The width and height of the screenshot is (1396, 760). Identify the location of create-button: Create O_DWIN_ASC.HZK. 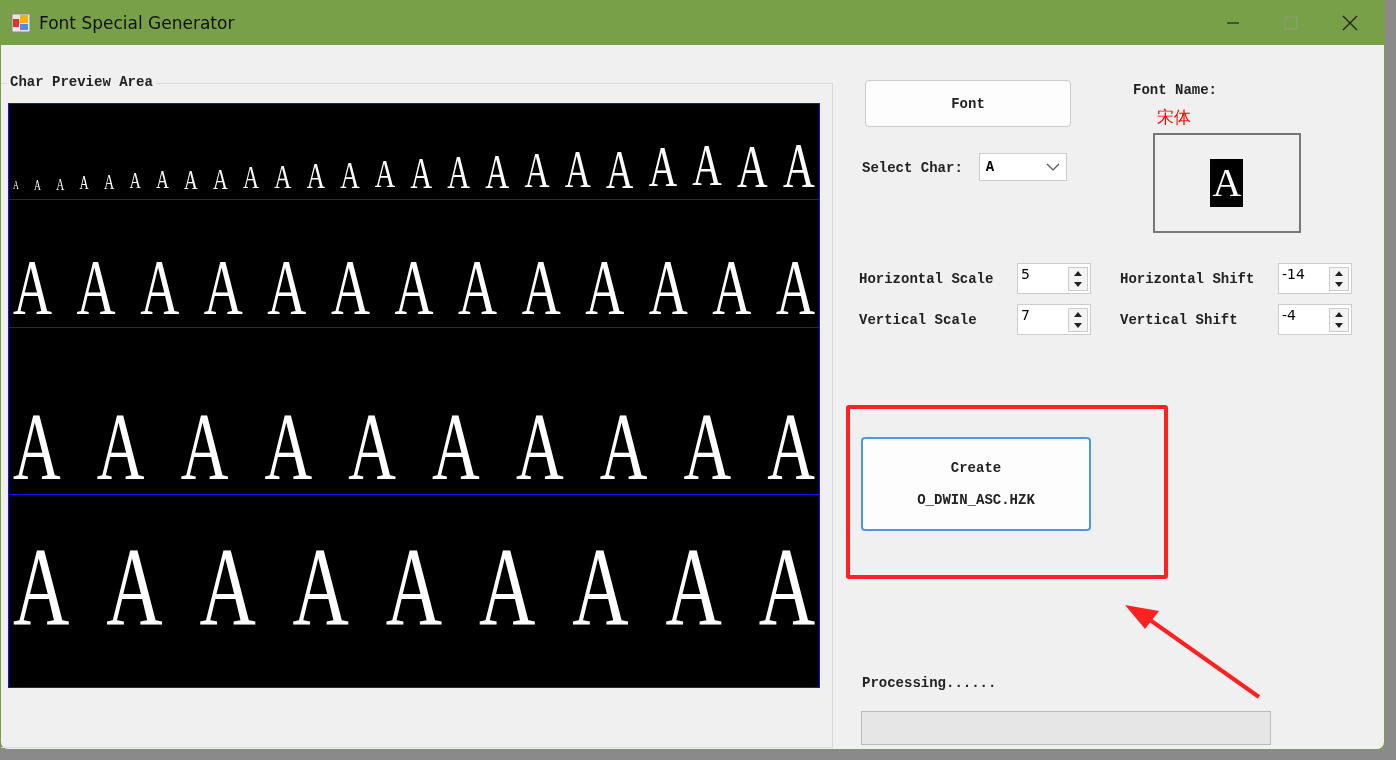
(976, 484).